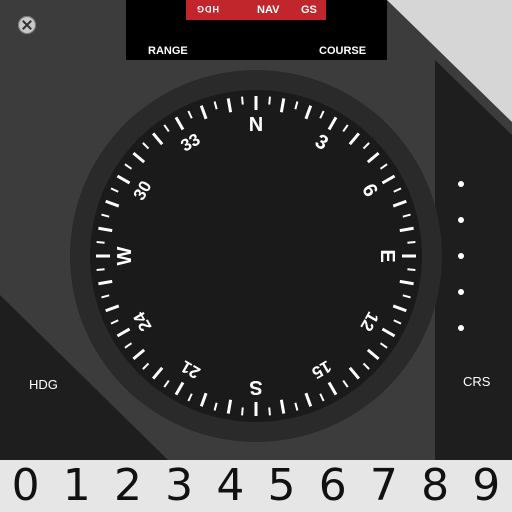  What do you see at coordinates (125, 255) in the screenshot?
I see `compass-label-9: W` at bounding box center [125, 255].